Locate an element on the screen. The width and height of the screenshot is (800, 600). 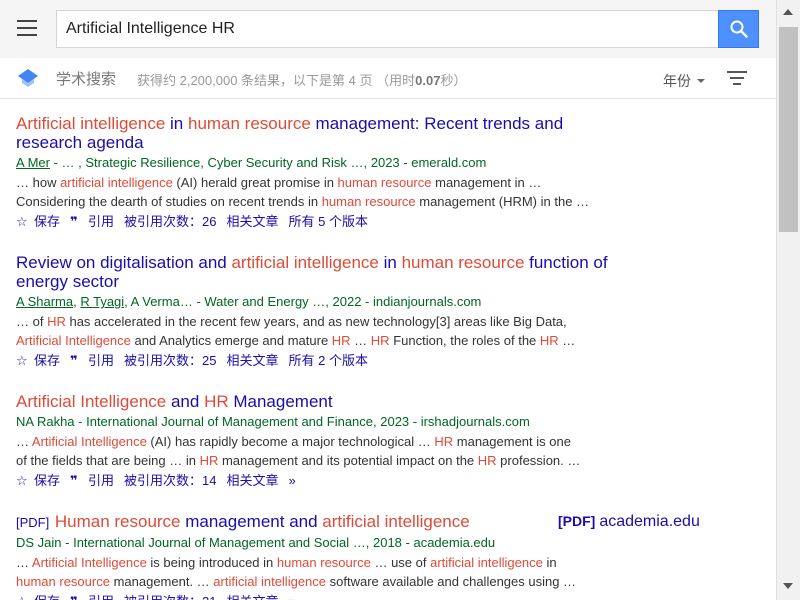
all-versions-link: 所有 2 个版本 is located at coordinates (328, 360).